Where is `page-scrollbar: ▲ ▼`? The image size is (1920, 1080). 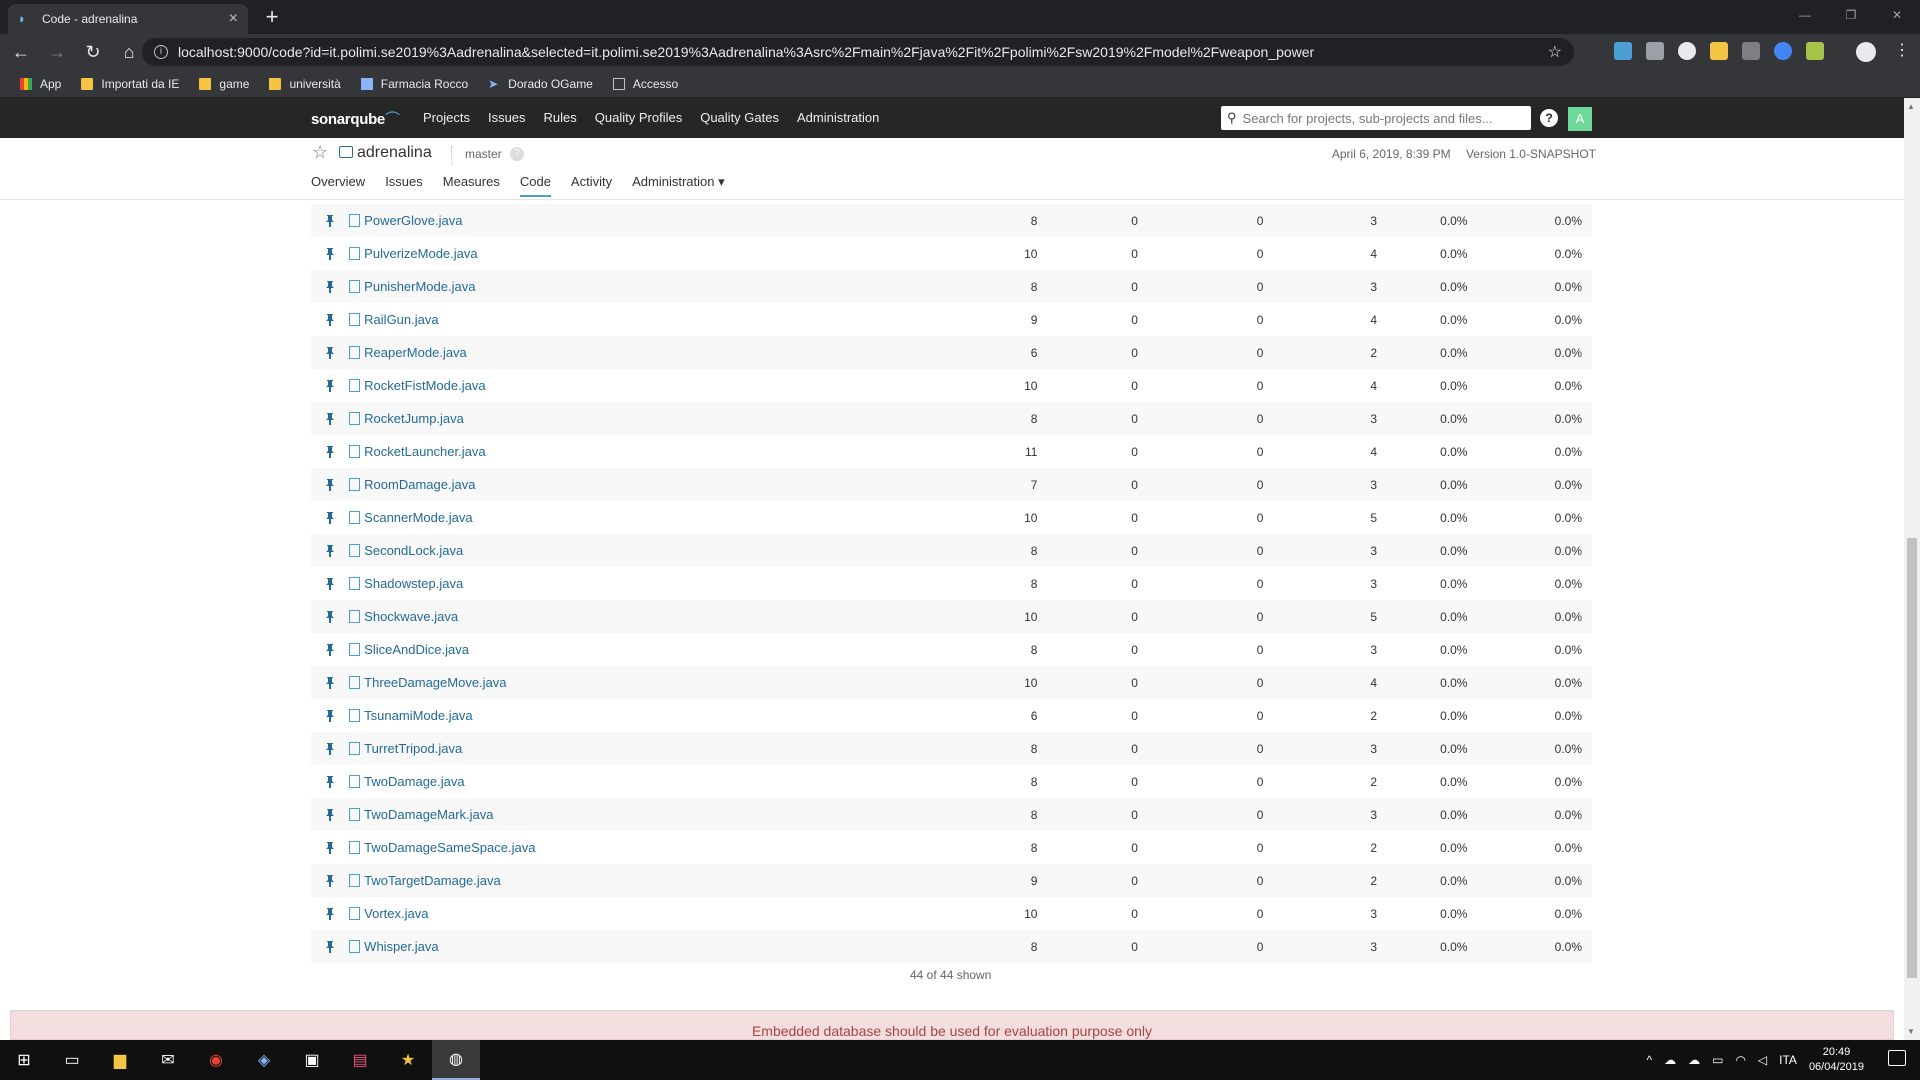 page-scrollbar: ▲ ▼ is located at coordinates (1912, 569).